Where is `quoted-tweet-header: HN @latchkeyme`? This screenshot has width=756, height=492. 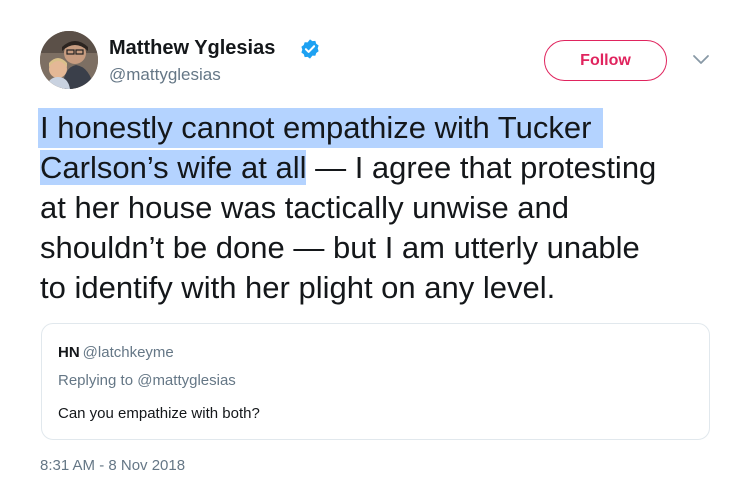
quoted-tweet-header: HN @latchkeyme is located at coordinates (116, 352).